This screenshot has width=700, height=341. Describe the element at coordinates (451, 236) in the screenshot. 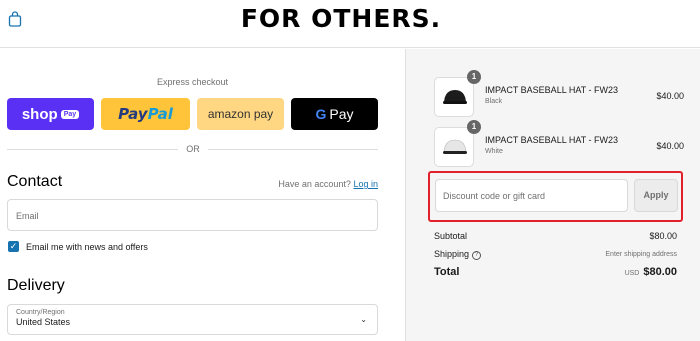

I see `subtotal-label: Subtotal` at that location.